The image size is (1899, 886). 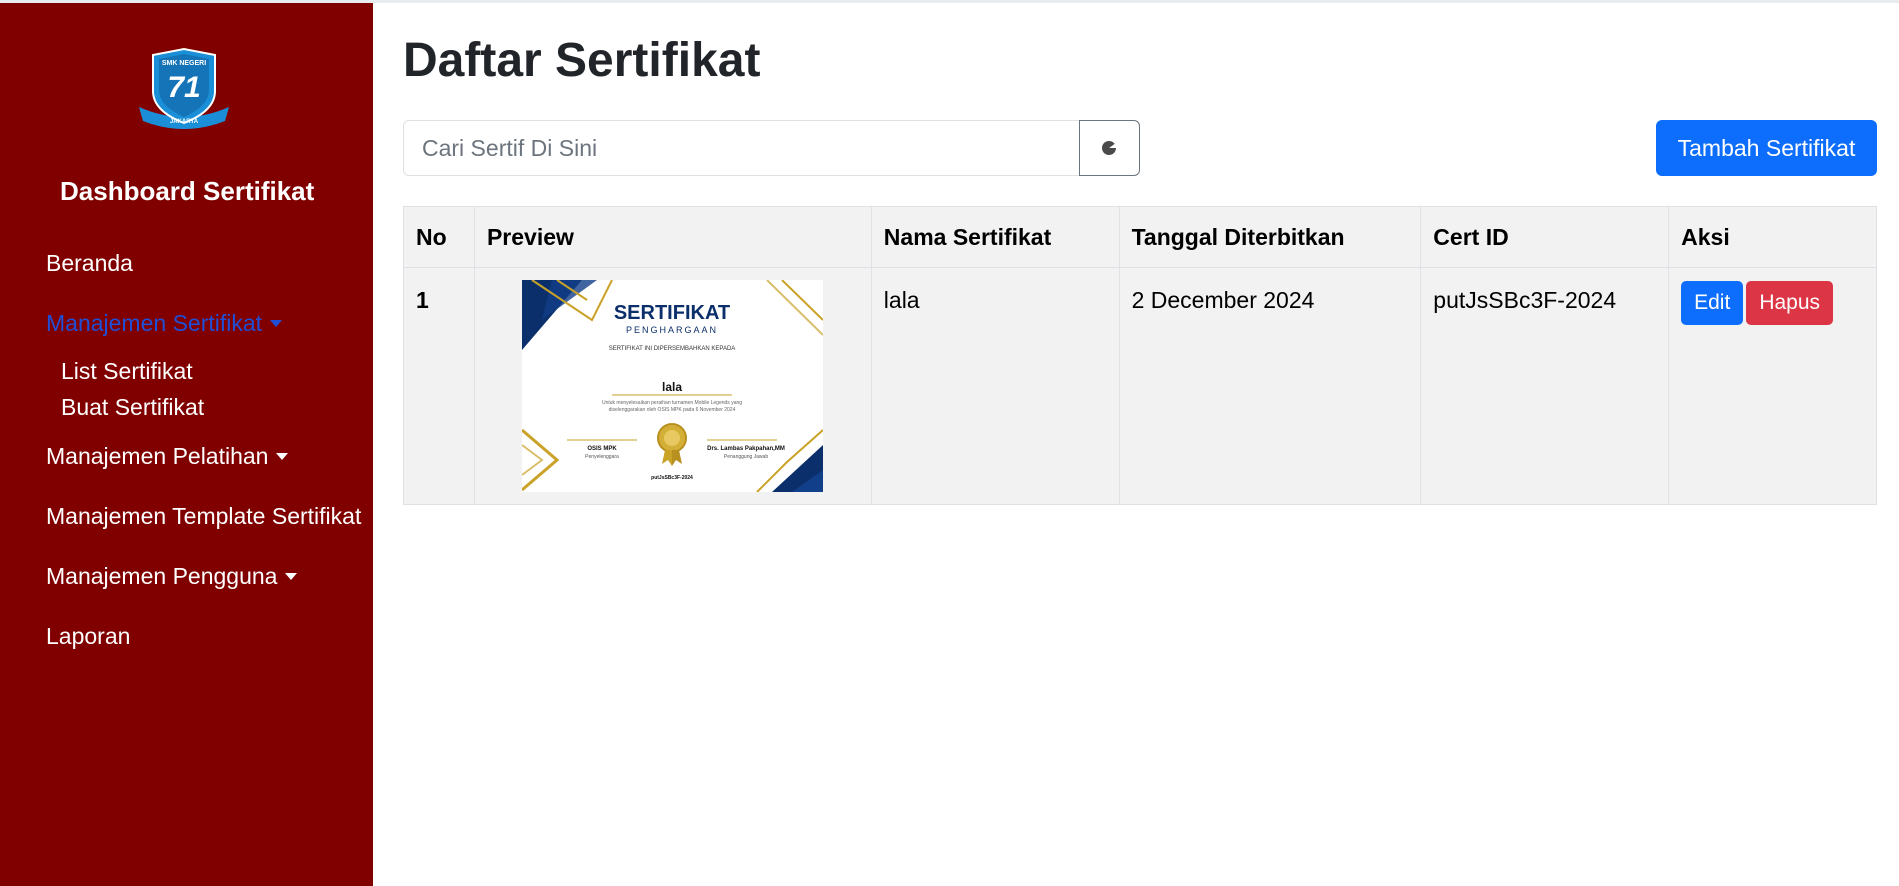 I want to click on nav-manajemen-pelatihan: Manajemen Pelatihan, so click(x=167, y=456).